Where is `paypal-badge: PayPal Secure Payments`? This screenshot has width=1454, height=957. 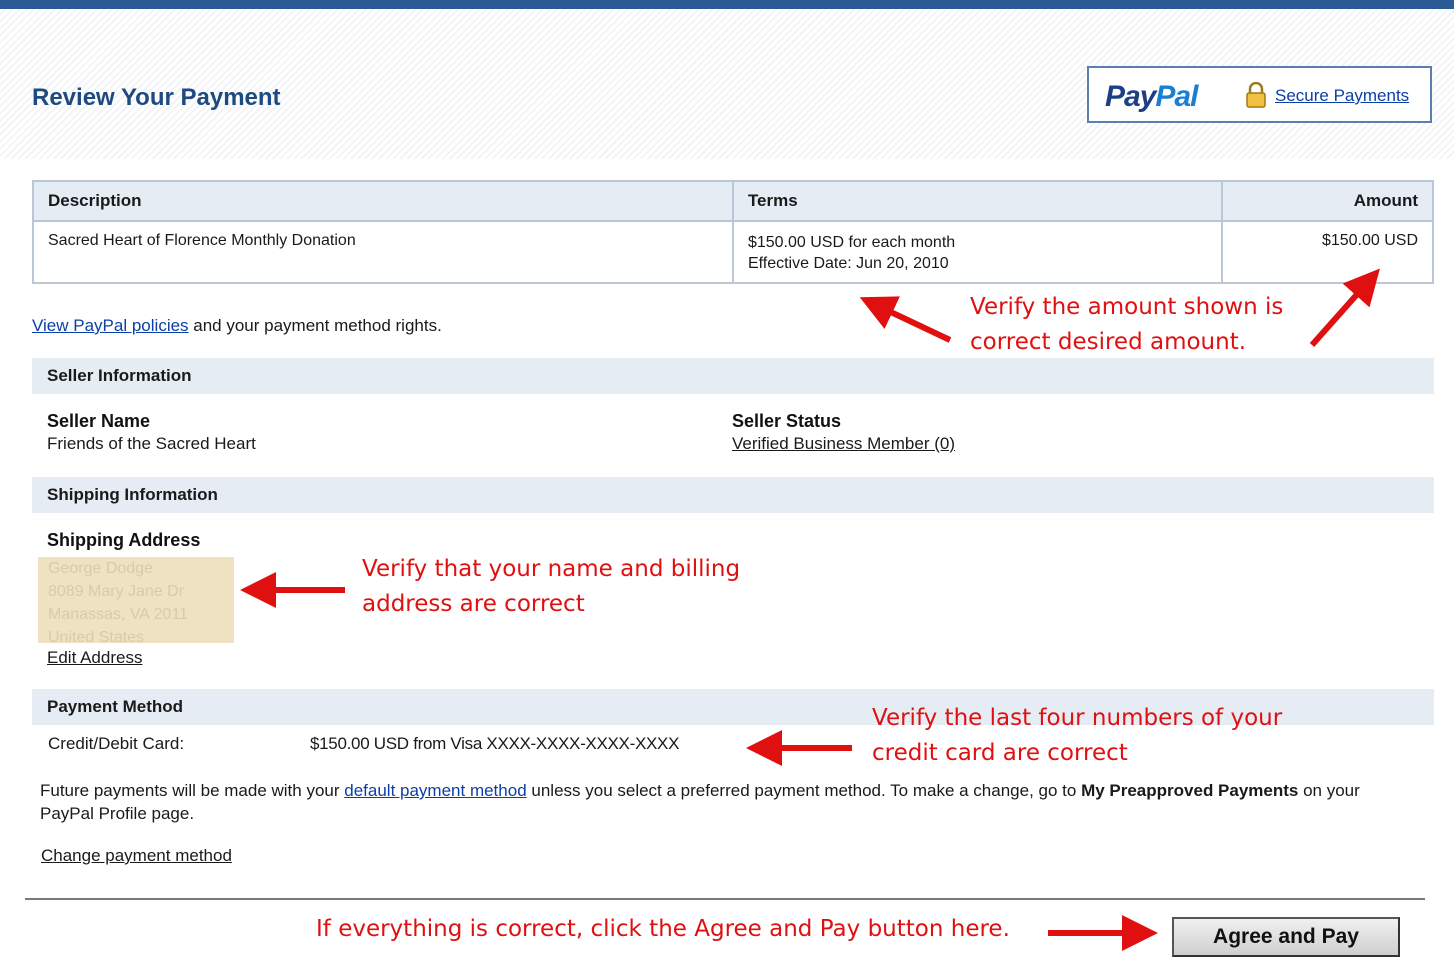
paypal-badge: PayPal Secure Payments is located at coordinates (1259, 94).